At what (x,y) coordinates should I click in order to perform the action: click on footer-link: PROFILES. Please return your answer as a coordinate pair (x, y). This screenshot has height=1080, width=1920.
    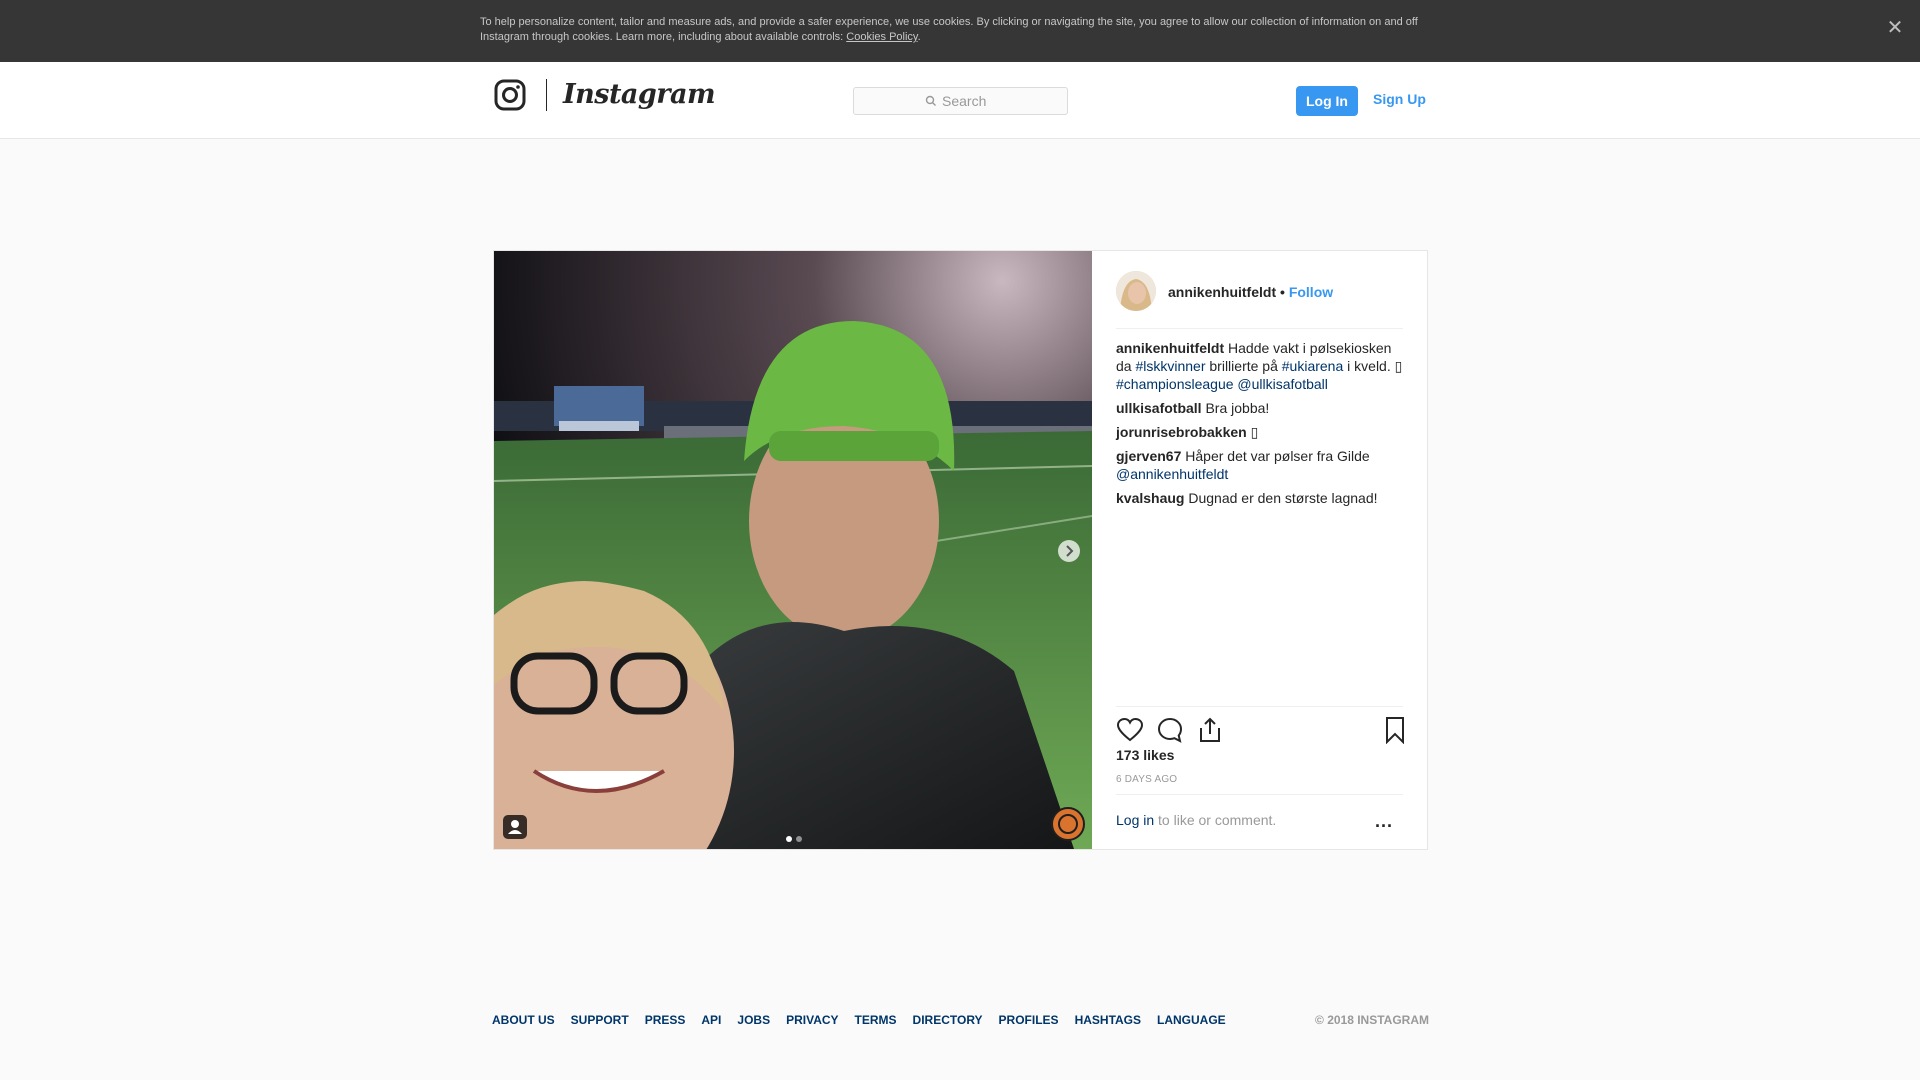
    Looking at the image, I should click on (1029, 1020).